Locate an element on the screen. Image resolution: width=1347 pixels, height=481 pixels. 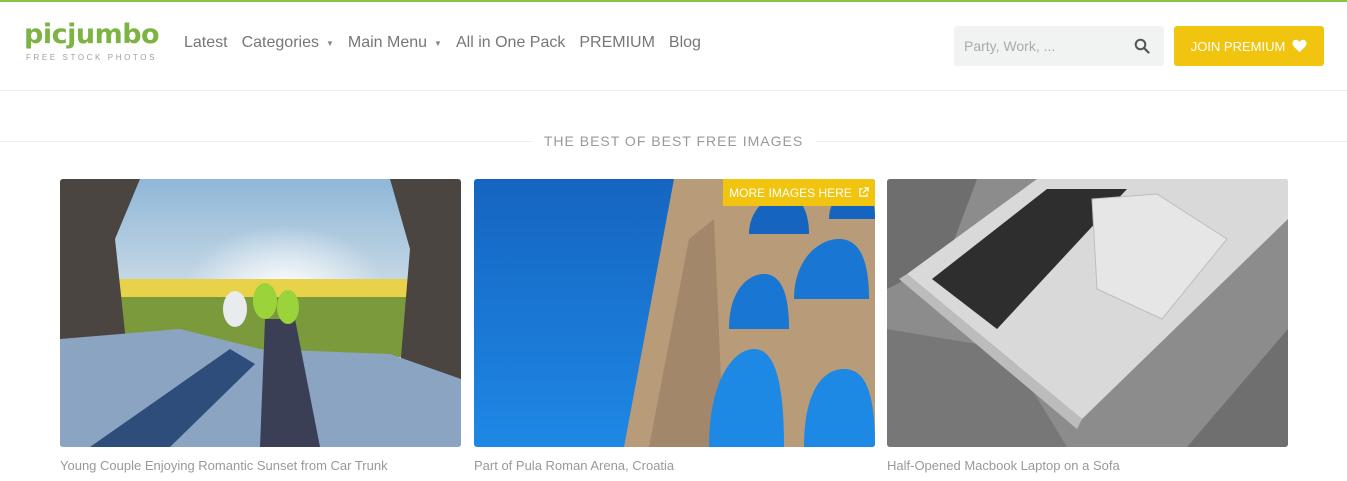
nav-label: PREMIUM is located at coordinates (617, 42).